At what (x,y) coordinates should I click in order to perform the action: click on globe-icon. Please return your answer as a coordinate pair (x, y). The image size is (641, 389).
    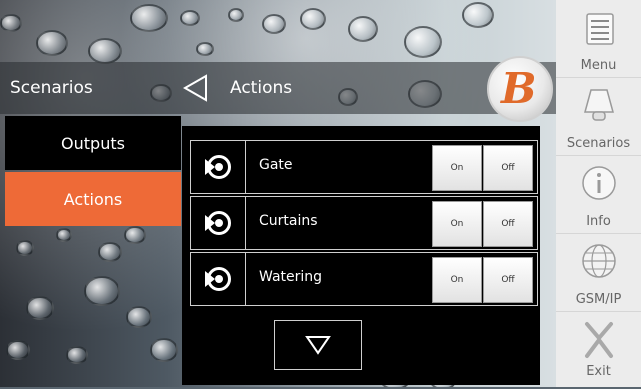
    Looking at the image, I should click on (599, 261).